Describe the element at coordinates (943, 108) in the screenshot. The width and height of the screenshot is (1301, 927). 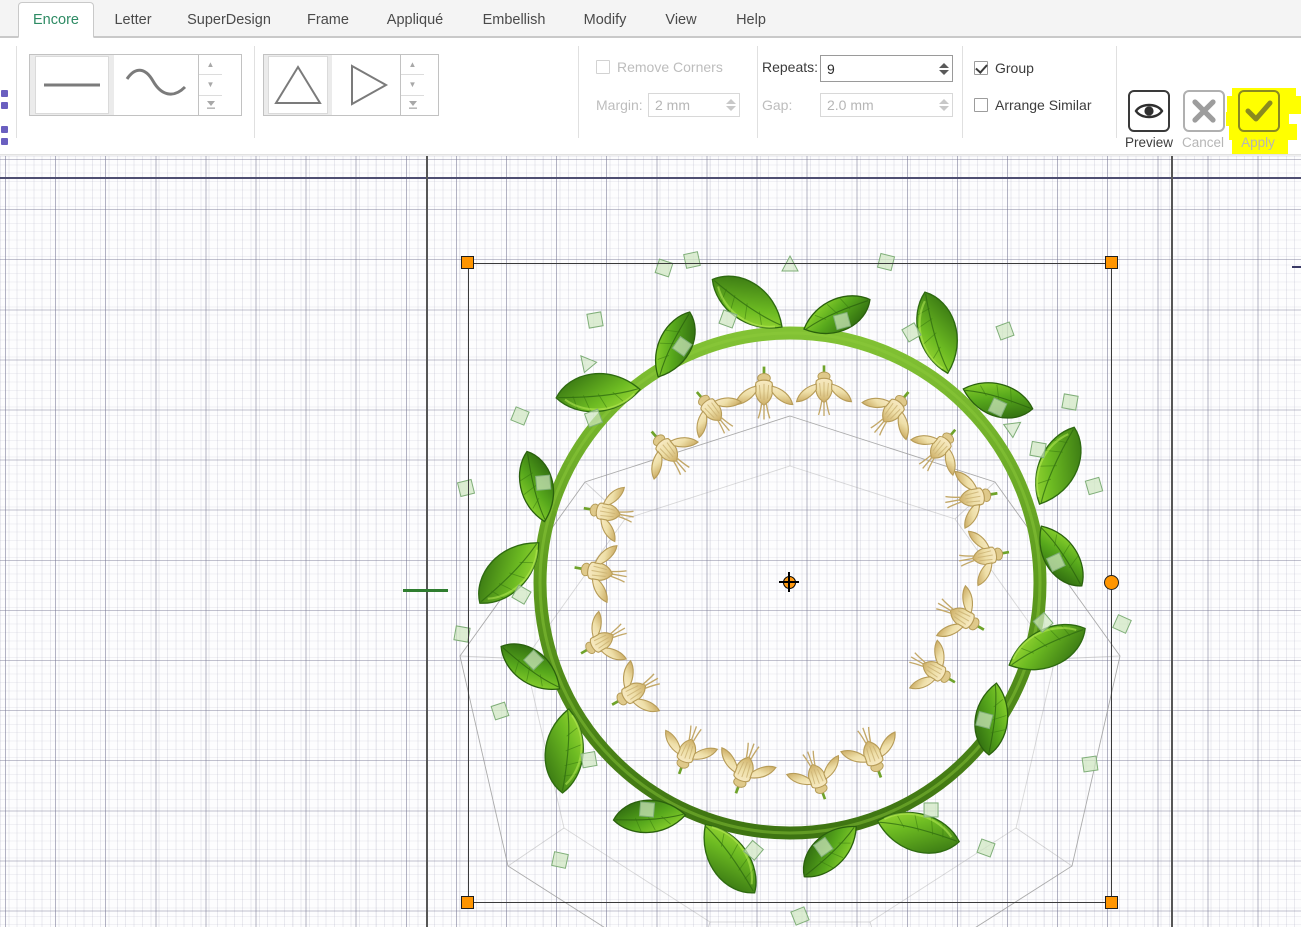
I see `gap-decrement-icon` at that location.